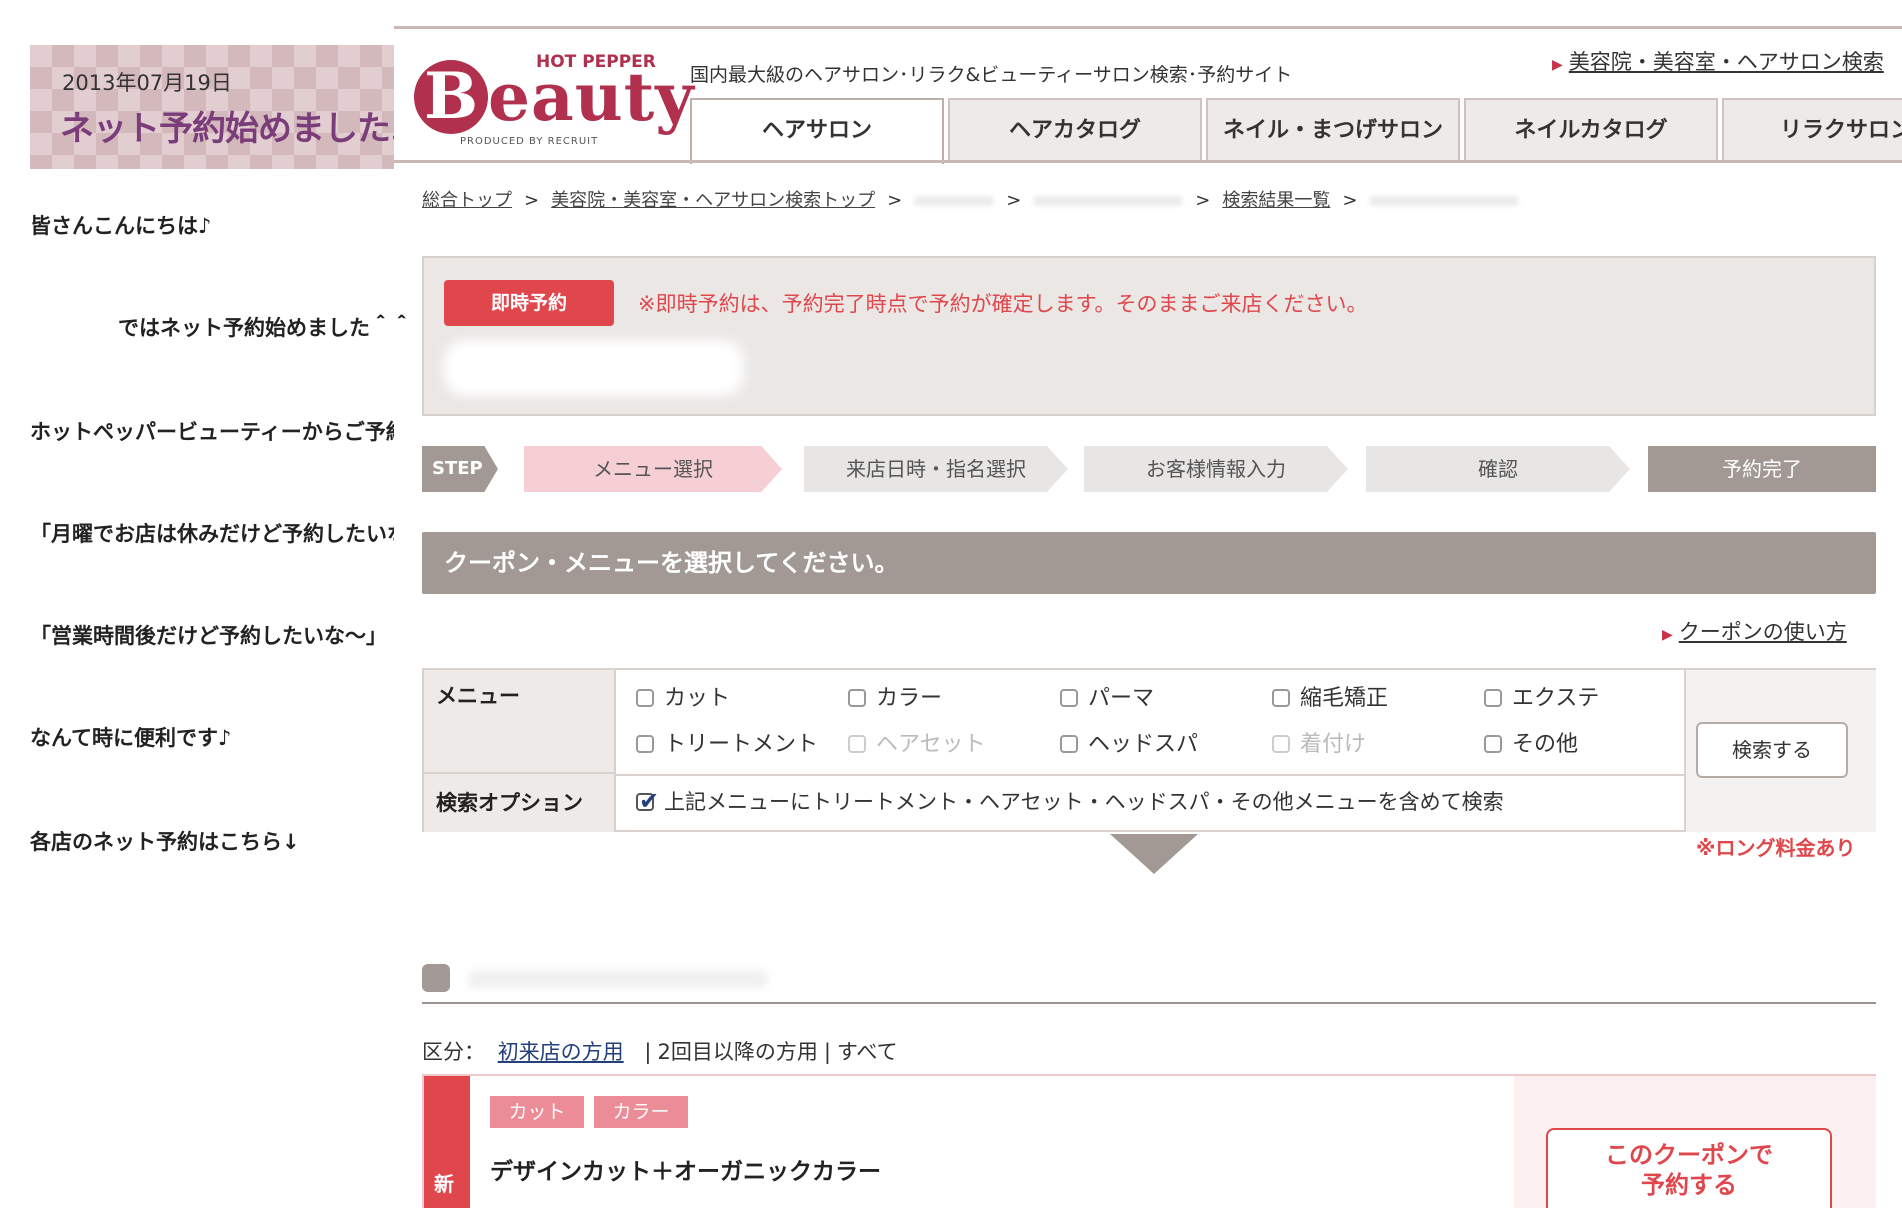 The width and height of the screenshot is (1902, 1208). Describe the element at coordinates (520, 722) in the screenshot. I see `menu-label: メニュー` at that location.